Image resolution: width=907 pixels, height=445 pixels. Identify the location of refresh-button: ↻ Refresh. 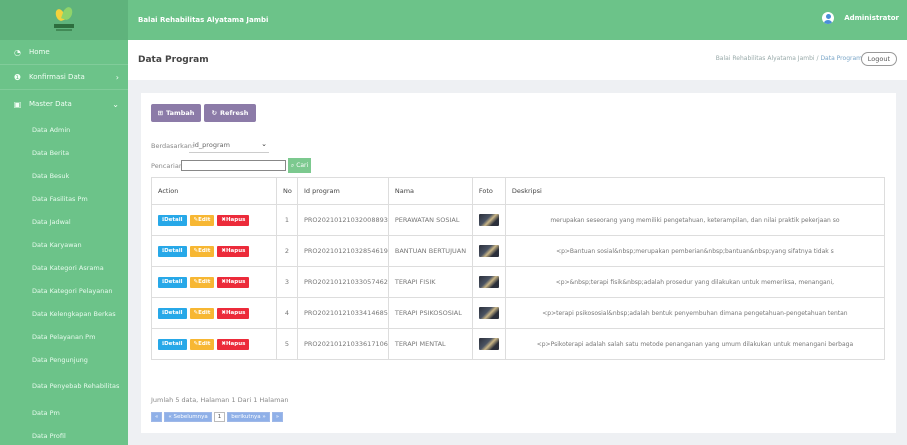
(230, 113).